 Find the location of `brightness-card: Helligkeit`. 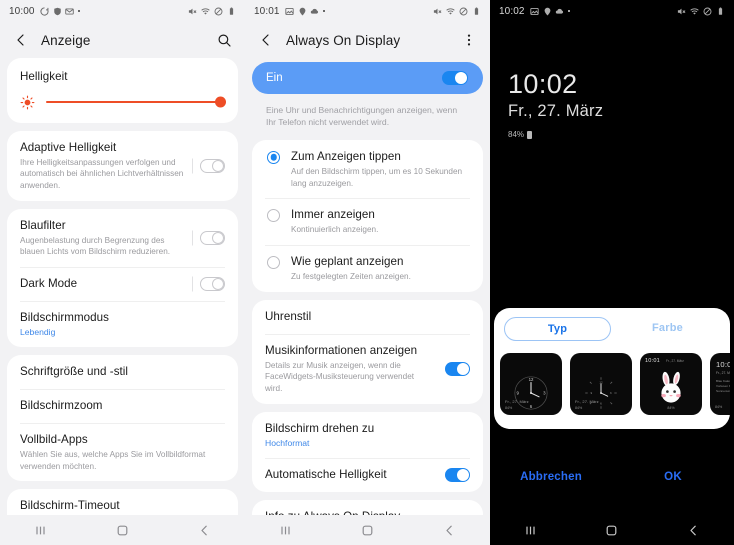

brightness-card: Helligkeit is located at coordinates (122, 90).